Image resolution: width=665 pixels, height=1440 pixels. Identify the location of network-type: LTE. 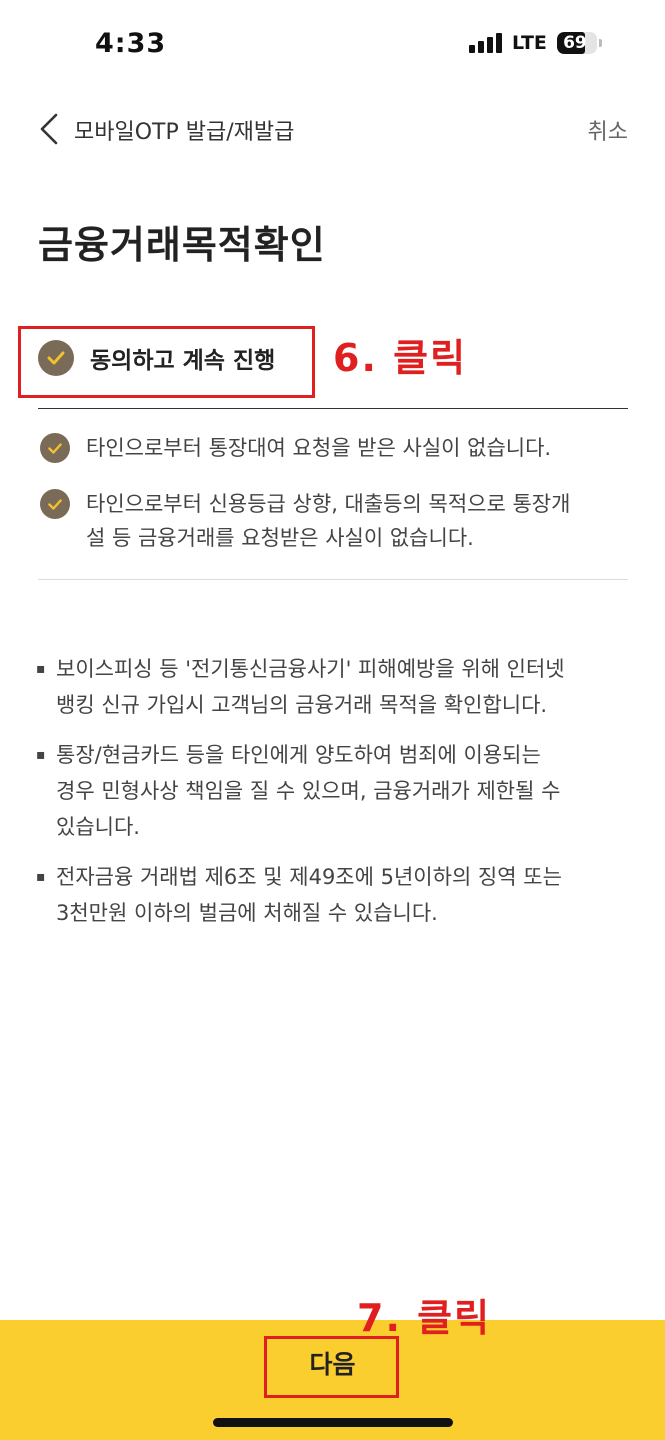
(529, 43).